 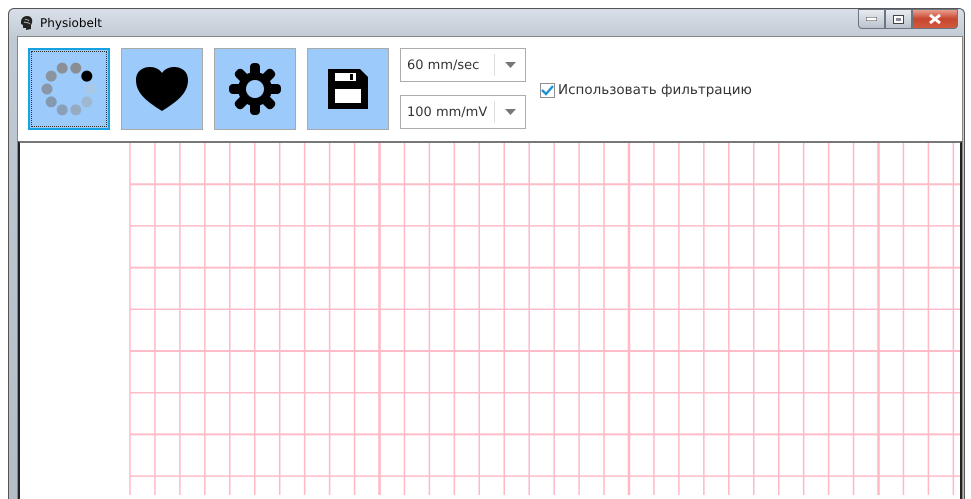 I want to click on close-button, so click(x=935, y=19).